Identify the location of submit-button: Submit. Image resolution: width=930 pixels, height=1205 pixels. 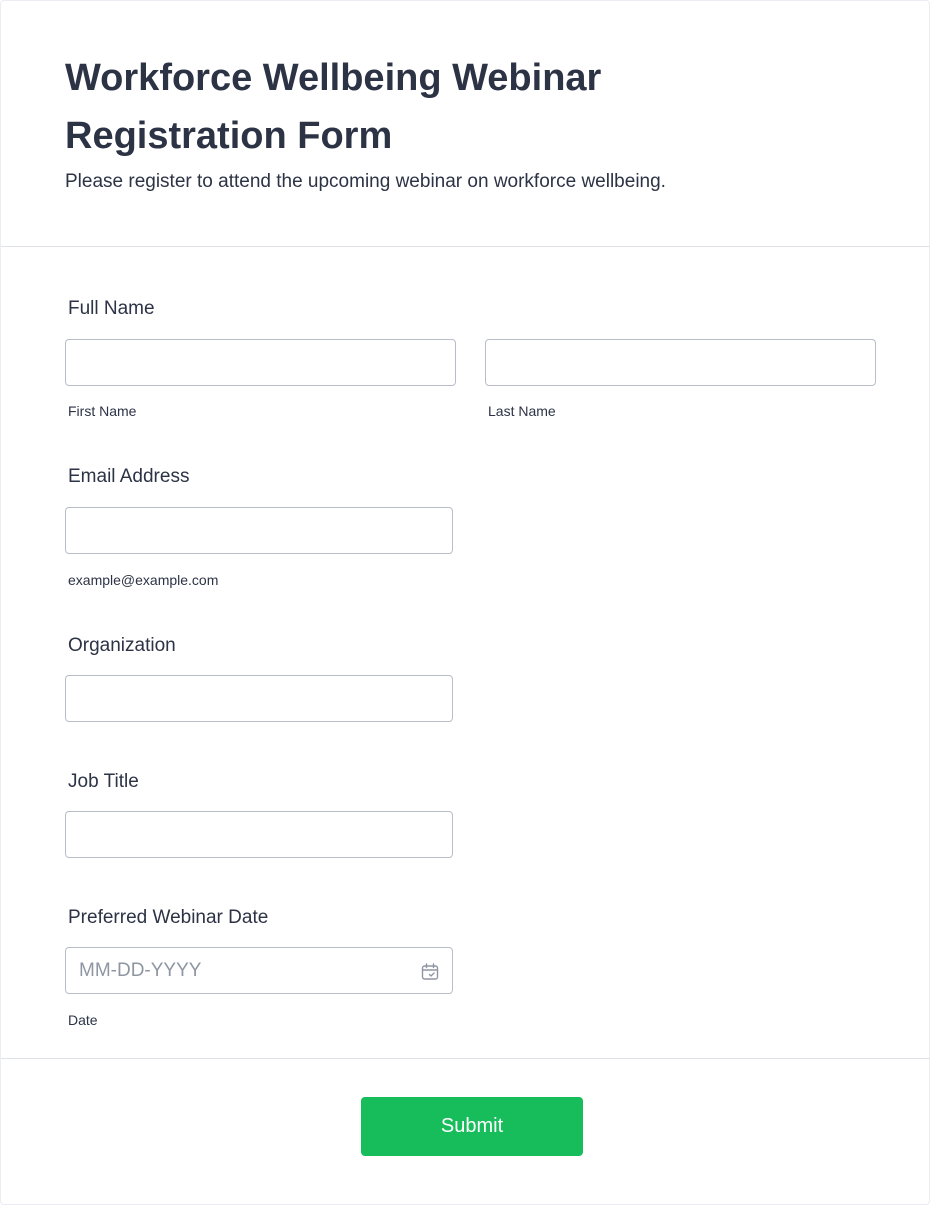
(472, 1126).